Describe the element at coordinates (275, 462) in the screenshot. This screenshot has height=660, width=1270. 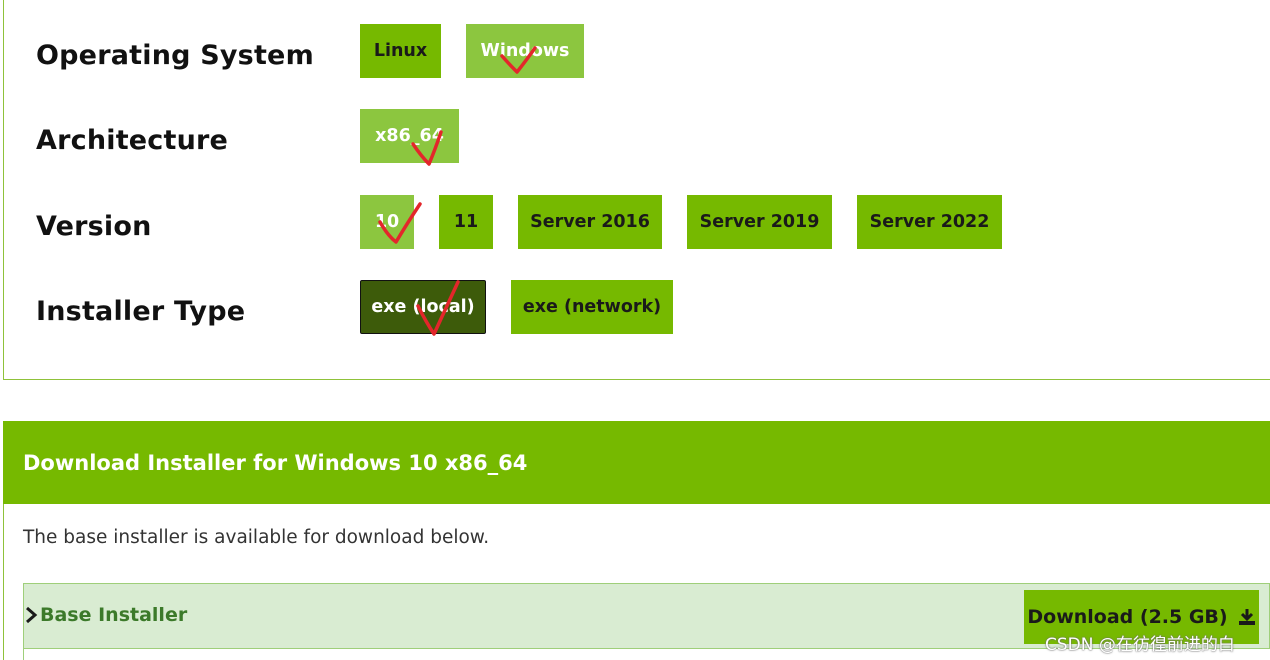
I see `download-title: Download Installer for Windows 10 x86_64` at that location.